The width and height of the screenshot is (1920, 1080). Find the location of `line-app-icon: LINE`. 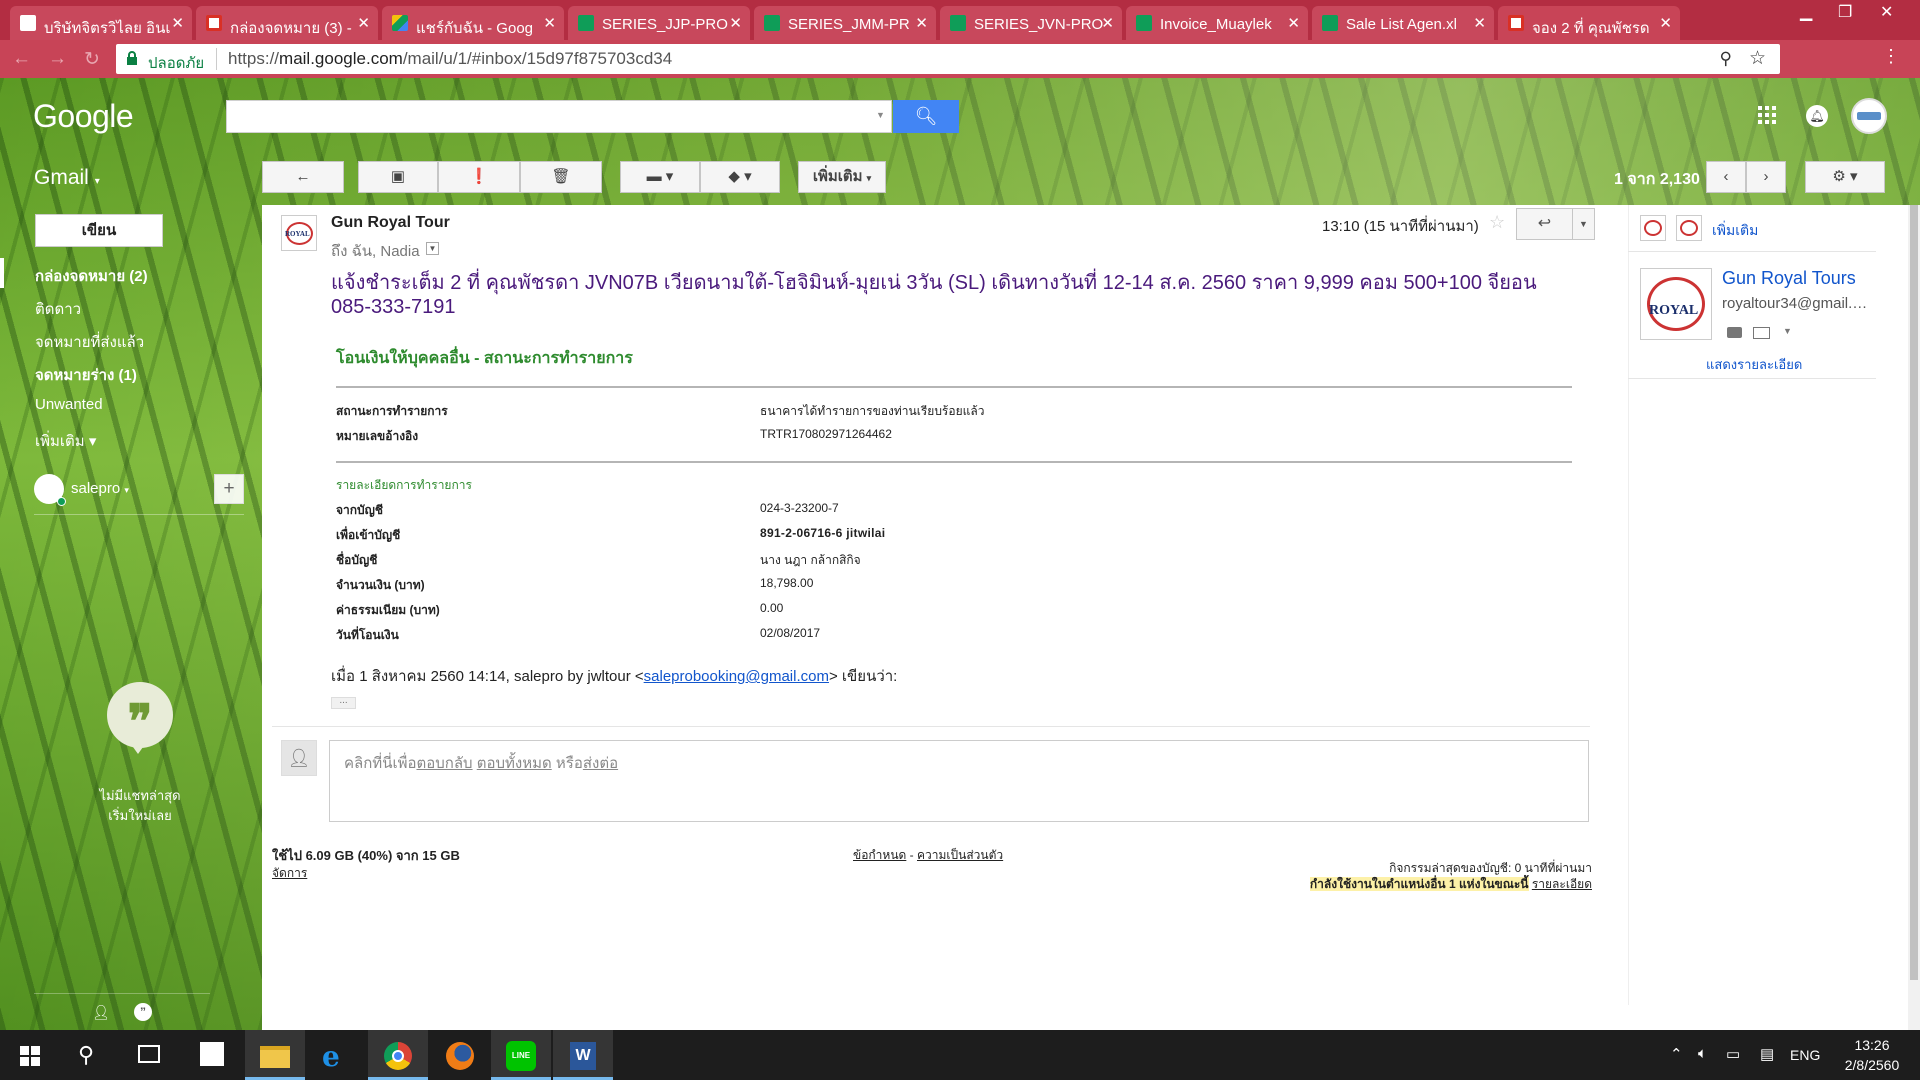

line-app-icon: LINE is located at coordinates (521, 1056).